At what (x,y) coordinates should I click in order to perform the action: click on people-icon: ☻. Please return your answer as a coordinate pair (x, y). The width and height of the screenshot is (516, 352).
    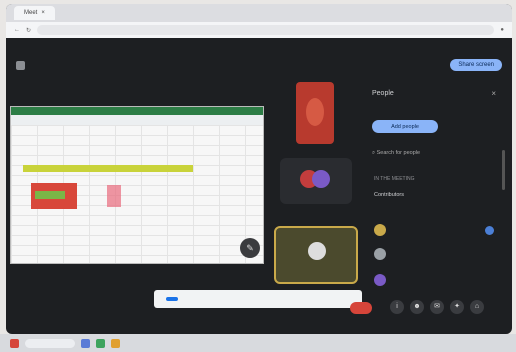
    Looking at the image, I should click on (417, 307).